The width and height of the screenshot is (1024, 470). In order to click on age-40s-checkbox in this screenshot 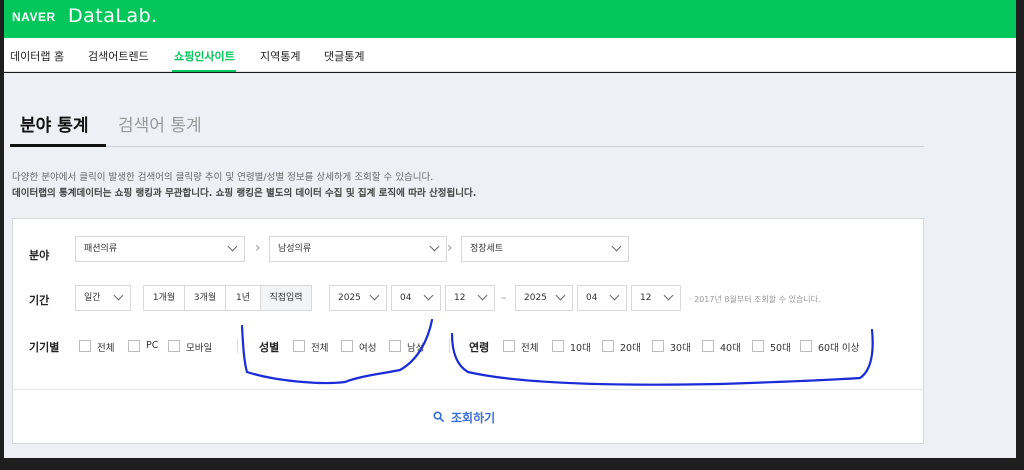, I will do `click(708, 346)`.